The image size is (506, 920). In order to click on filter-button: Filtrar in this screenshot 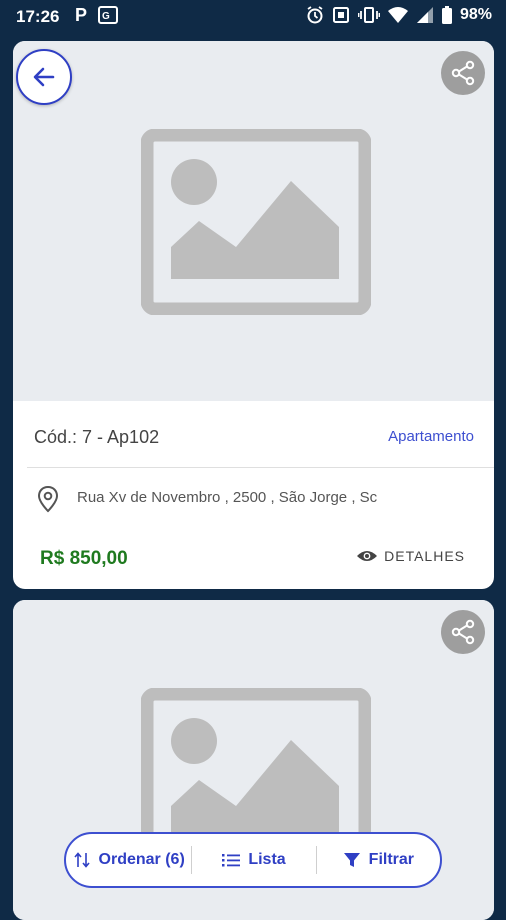, I will do `click(378, 860)`.